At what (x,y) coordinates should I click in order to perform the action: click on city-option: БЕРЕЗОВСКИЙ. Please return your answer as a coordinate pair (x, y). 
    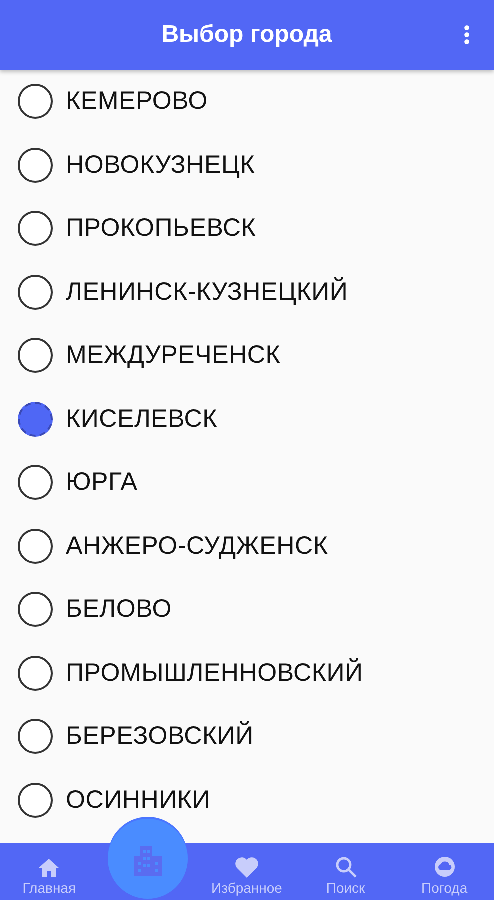
    Looking at the image, I should click on (247, 736).